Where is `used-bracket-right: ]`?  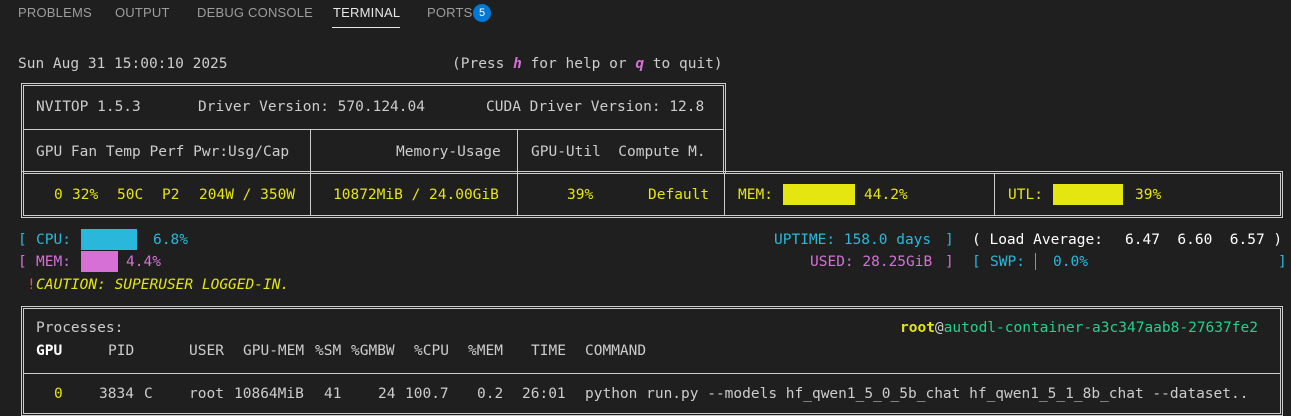
used-bracket-right: ] is located at coordinates (949, 262).